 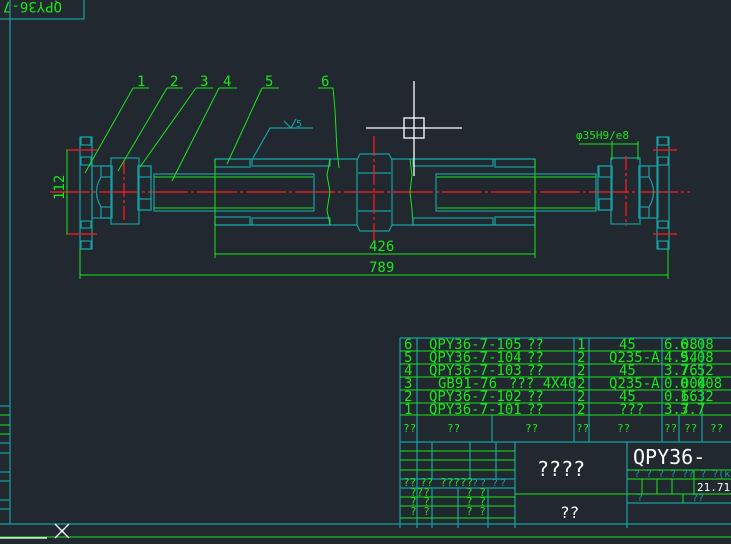 I want to click on sheet-label-1: ?, so click(x=640, y=498).